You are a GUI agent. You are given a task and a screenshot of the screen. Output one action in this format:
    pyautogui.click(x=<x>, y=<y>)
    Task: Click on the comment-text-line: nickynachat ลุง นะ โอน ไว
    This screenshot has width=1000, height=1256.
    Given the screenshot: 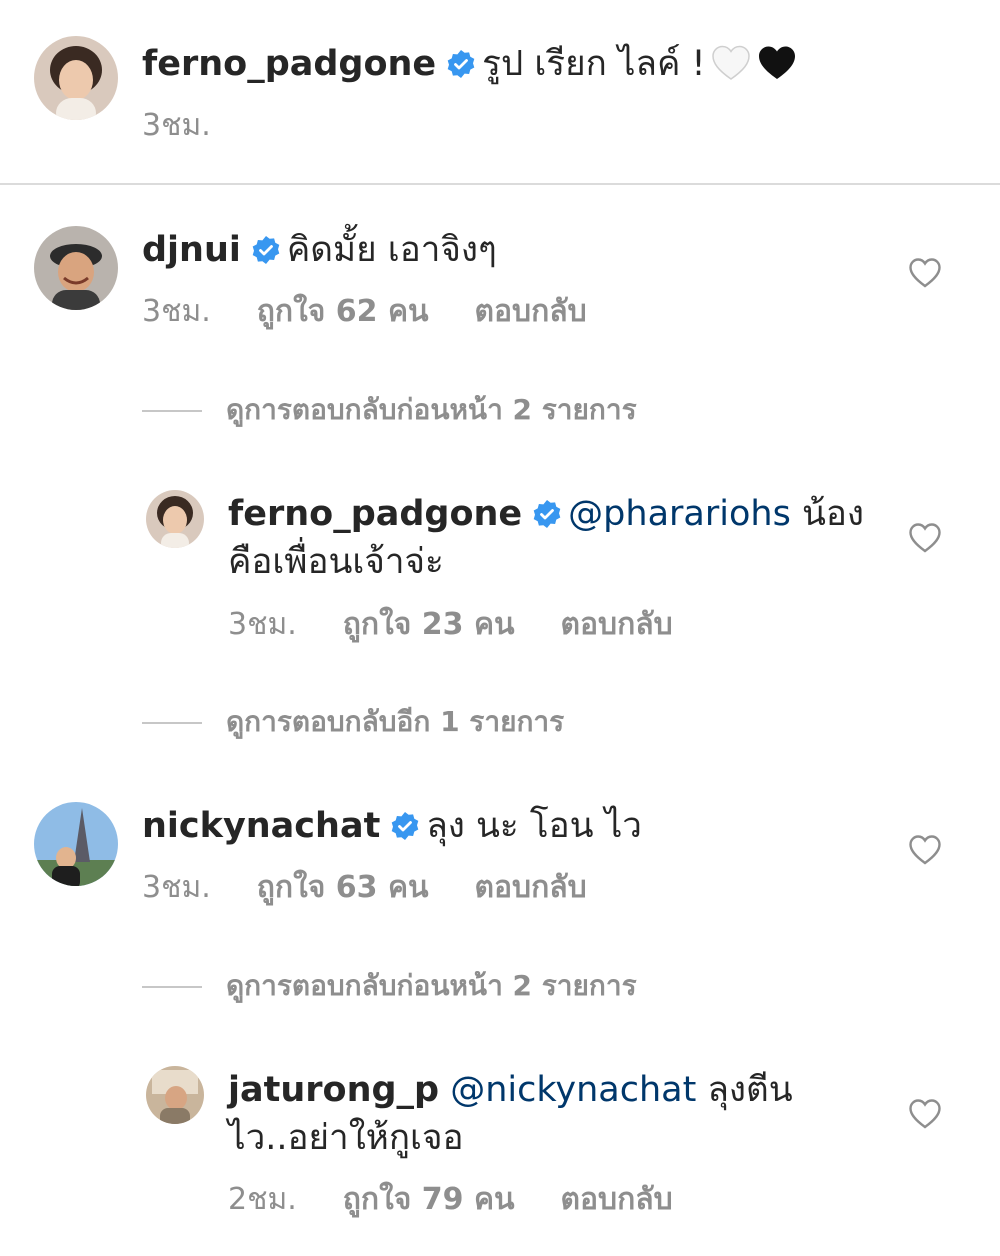 What is the action you would take?
    pyautogui.click(x=392, y=826)
    